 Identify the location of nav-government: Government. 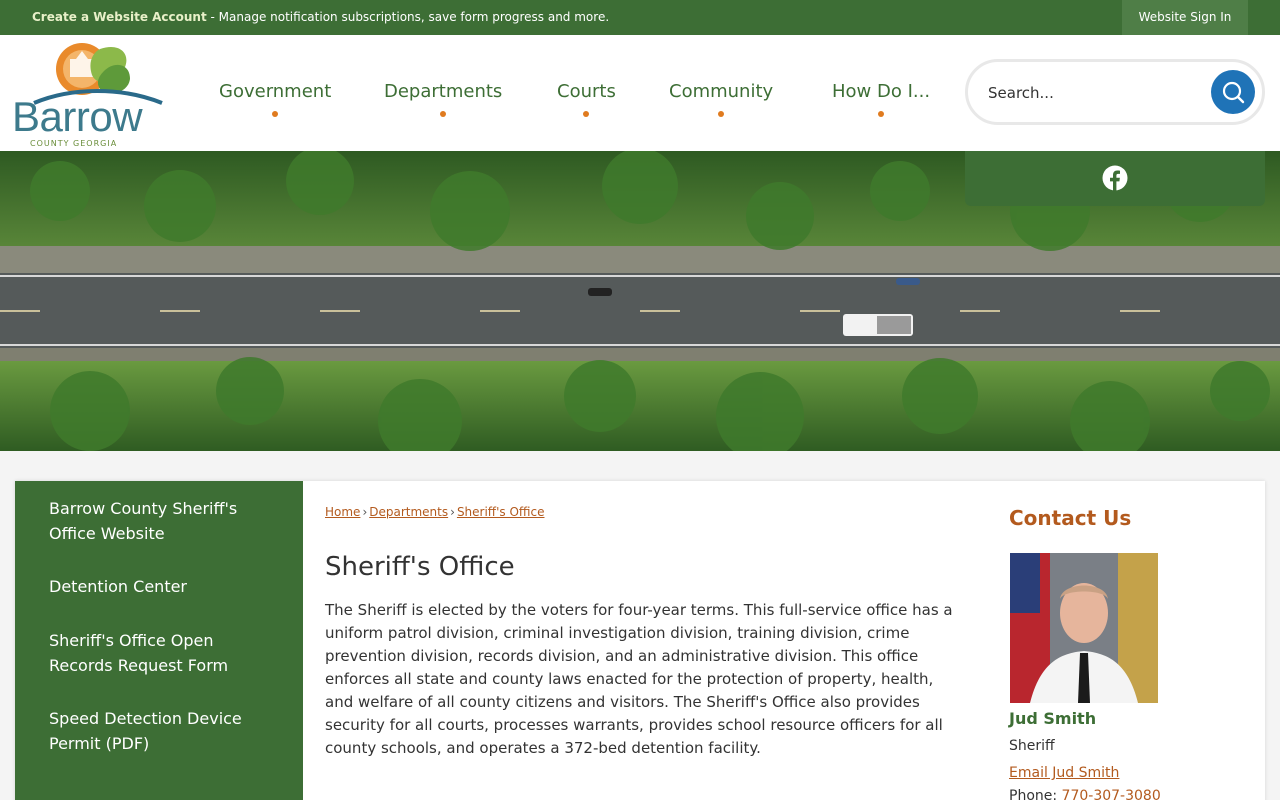
(275, 99).